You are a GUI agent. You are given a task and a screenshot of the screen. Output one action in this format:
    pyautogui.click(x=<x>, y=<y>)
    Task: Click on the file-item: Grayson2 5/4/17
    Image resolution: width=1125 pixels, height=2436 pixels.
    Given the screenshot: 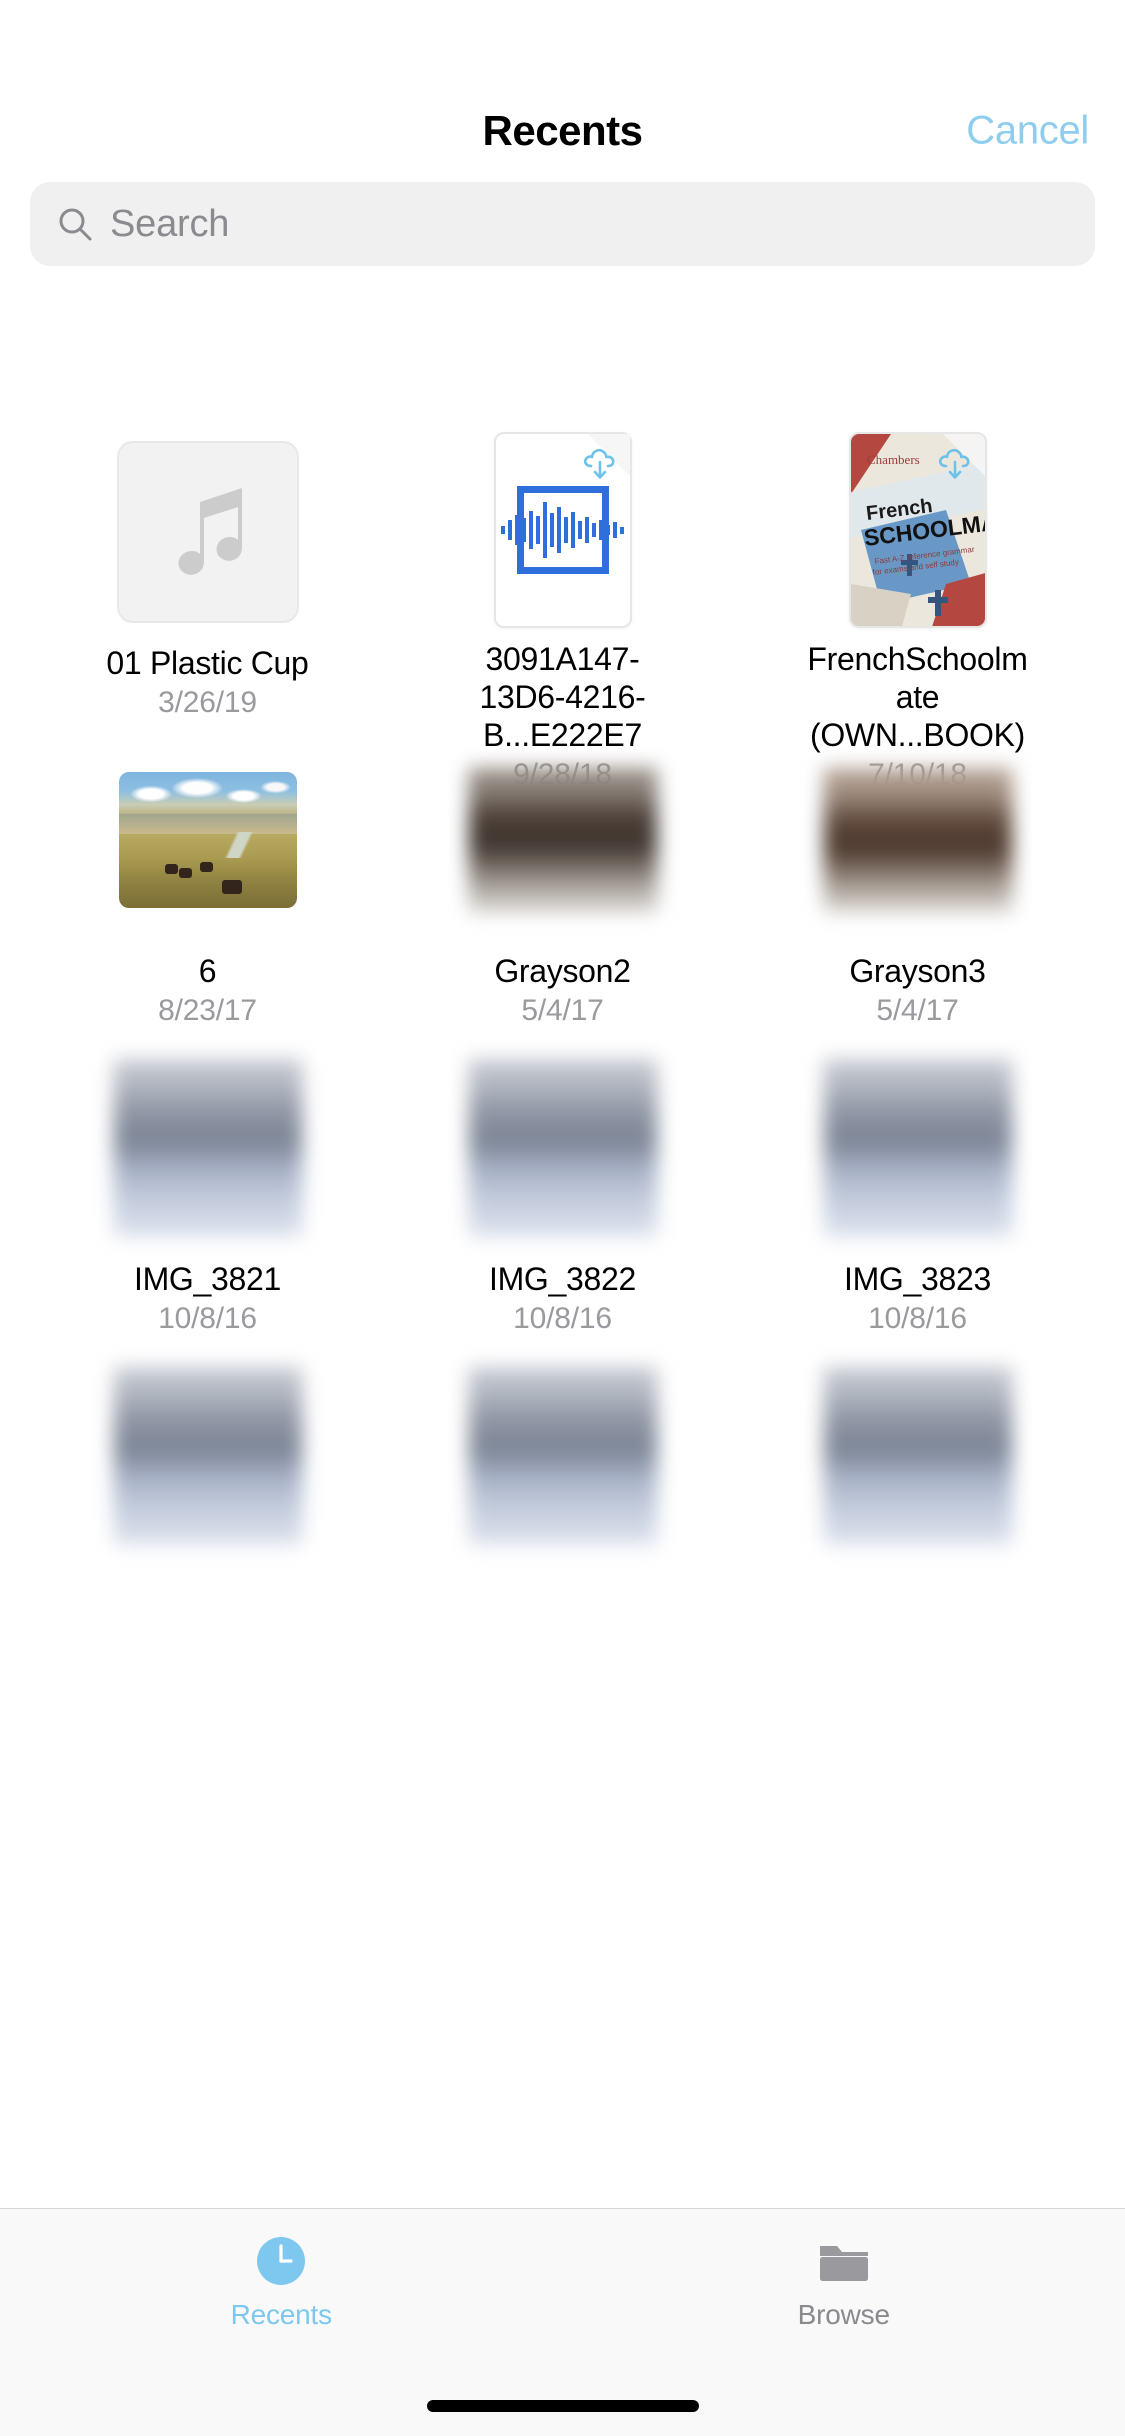 What is the action you would take?
    pyautogui.click(x=562, y=894)
    